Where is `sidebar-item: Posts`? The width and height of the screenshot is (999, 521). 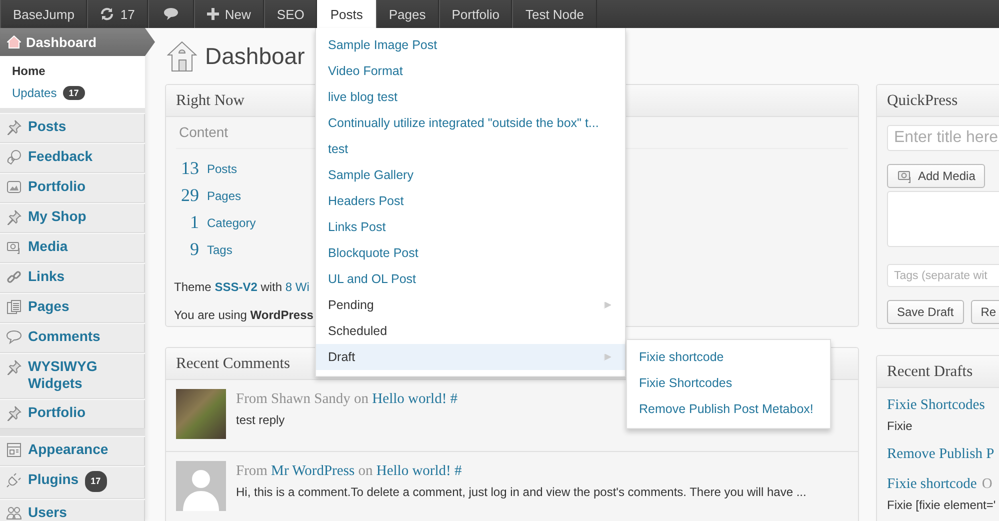
sidebar-item: Posts is located at coordinates (72, 128).